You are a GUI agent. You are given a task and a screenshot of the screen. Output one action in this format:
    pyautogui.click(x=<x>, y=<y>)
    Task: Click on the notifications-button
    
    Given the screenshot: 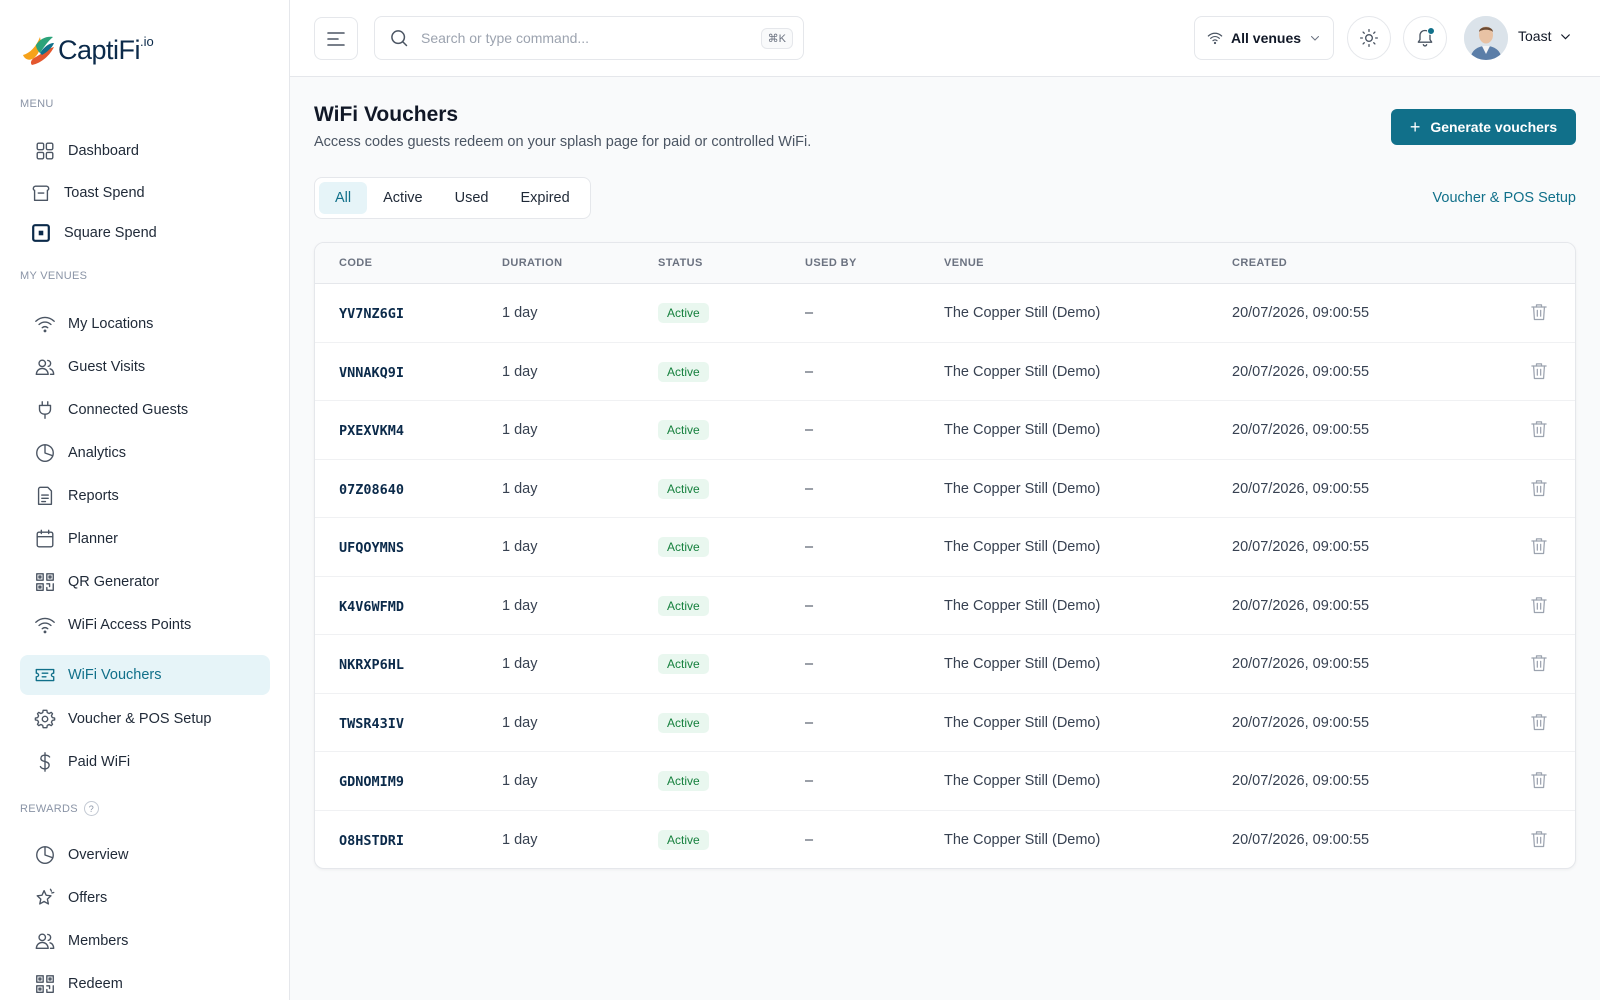 What is the action you would take?
    pyautogui.click(x=1425, y=38)
    